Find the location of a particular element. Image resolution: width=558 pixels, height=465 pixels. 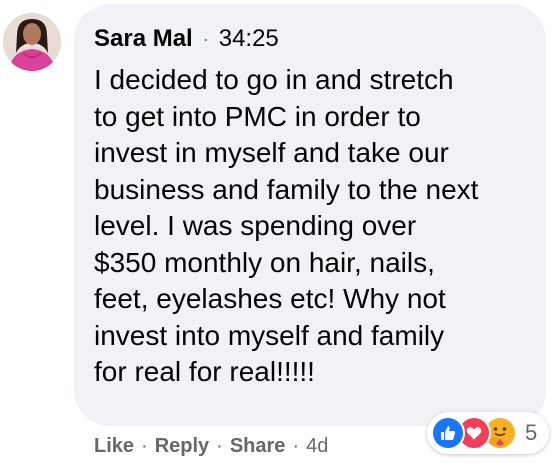

comment-age: 4d is located at coordinates (317, 446).